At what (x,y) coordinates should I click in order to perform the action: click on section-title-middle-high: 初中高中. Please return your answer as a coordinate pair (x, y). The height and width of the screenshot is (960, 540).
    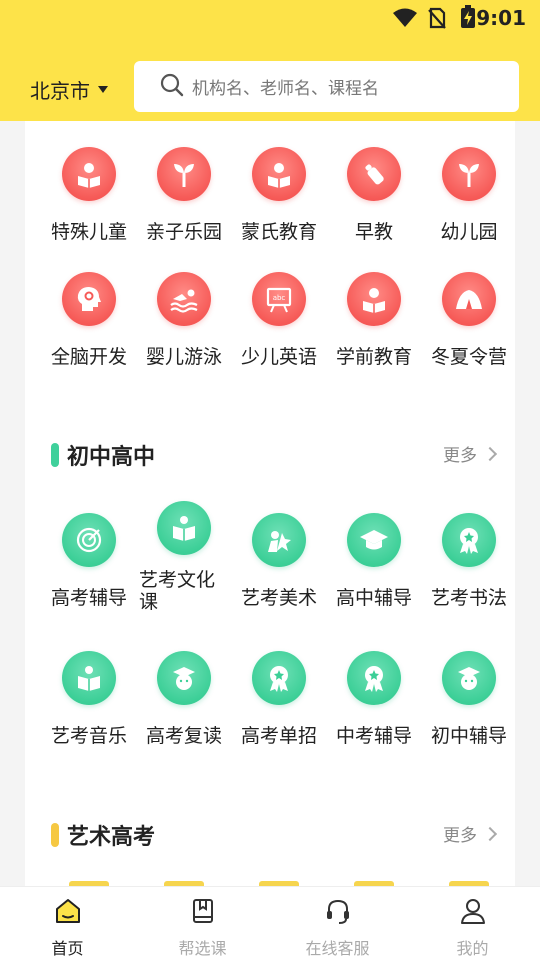
    Looking at the image, I should click on (103, 455).